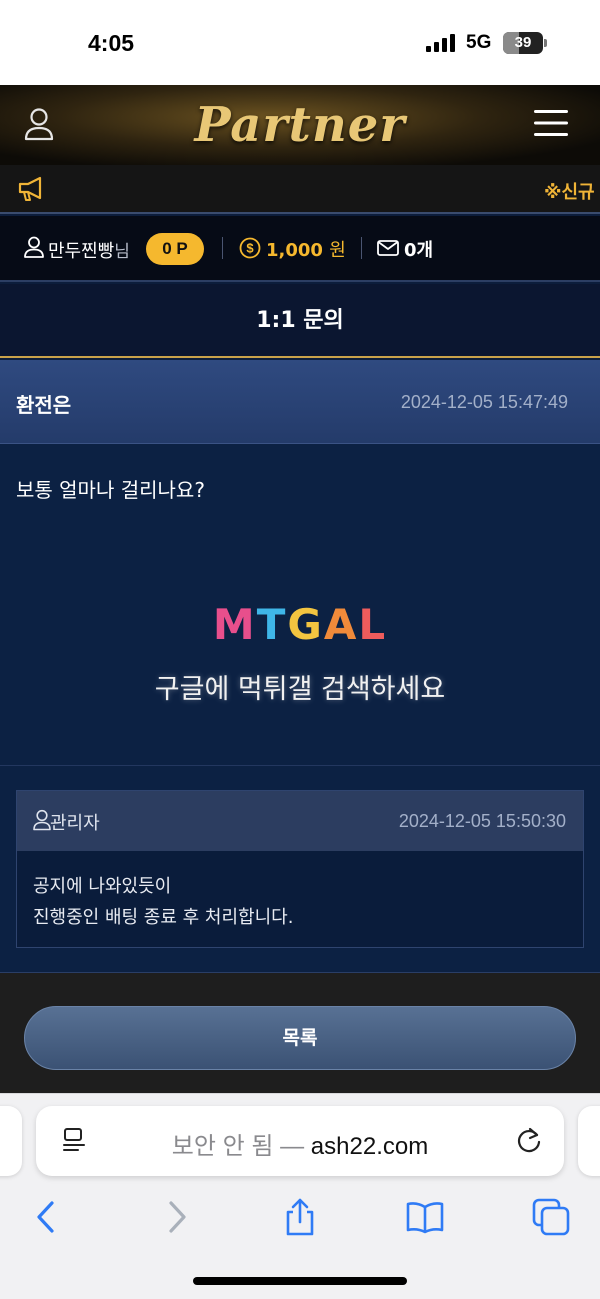  What do you see at coordinates (34, 247) in the screenshot?
I see `person-icon` at bounding box center [34, 247].